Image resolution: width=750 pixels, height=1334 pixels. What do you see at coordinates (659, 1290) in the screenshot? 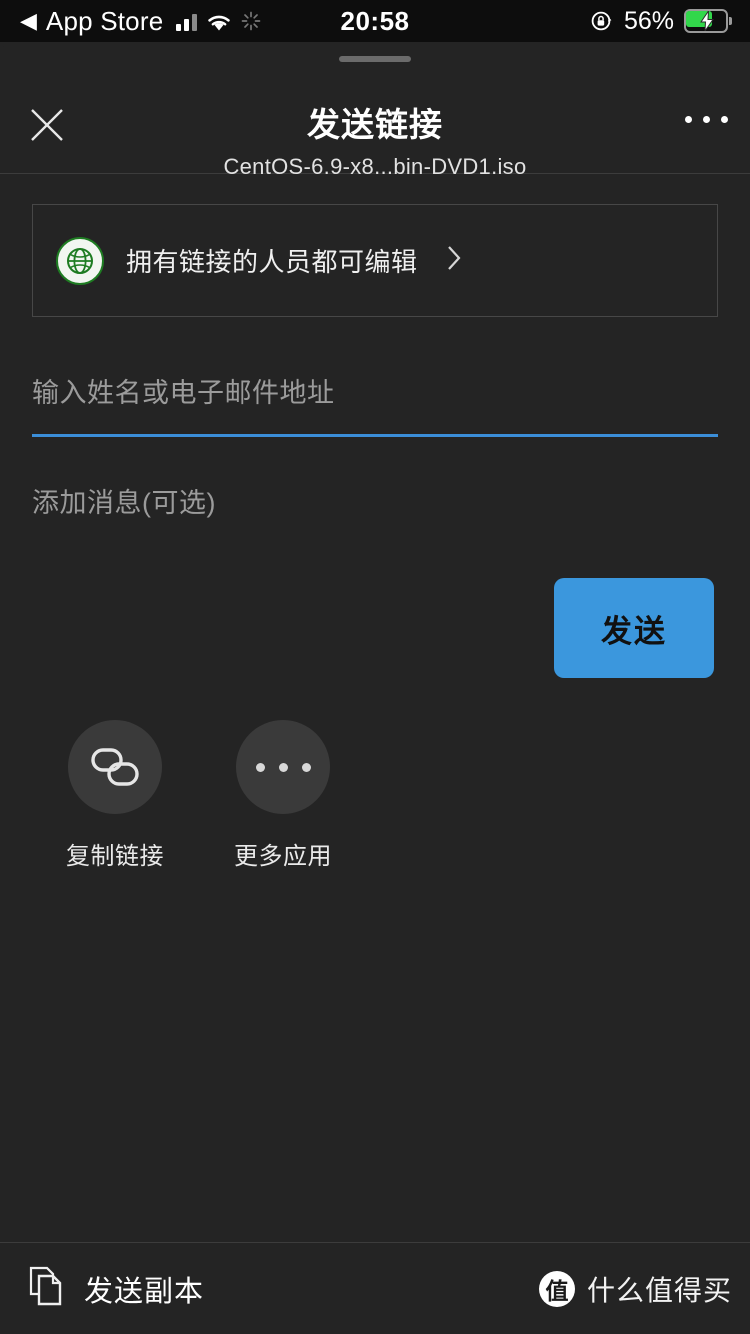
I see `watermark-text: 什么值得买` at bounding box center [659, 1290].